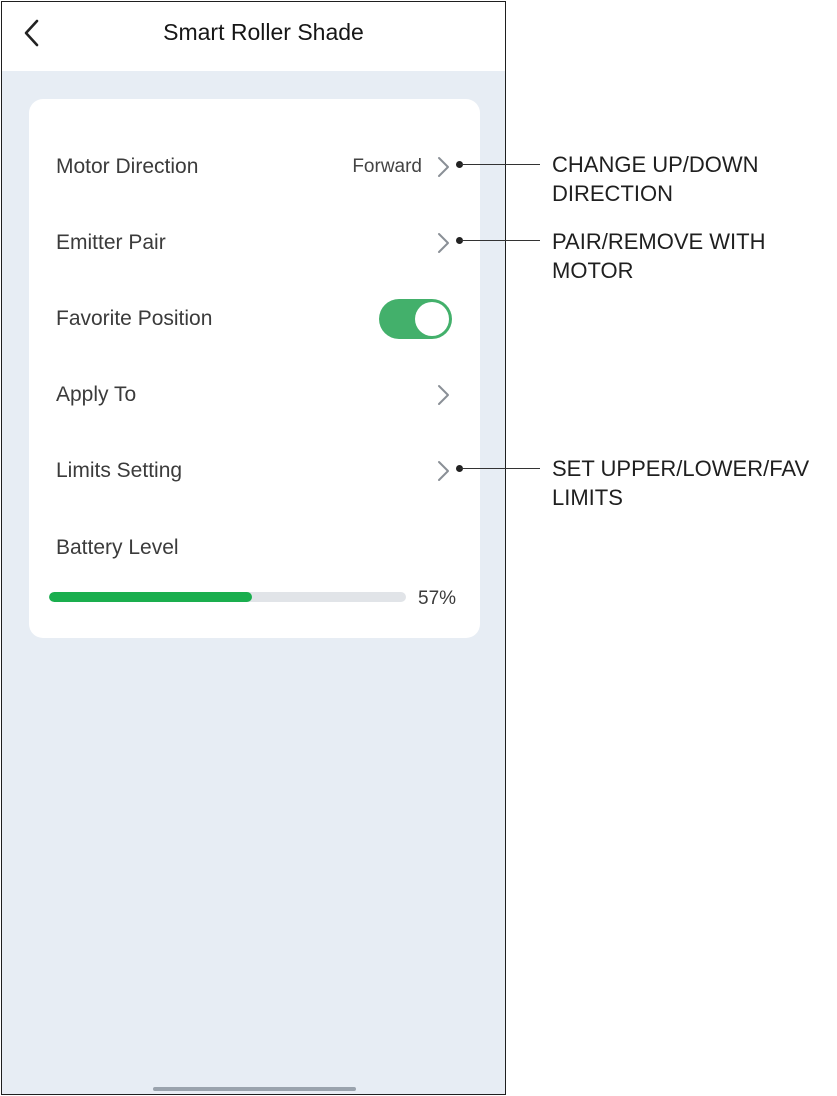 The image size is (837, 1096). Describe the element at coordinates (127, 166) in the screenshot. I see `motor-direction-label: Motor Direction` at that location.